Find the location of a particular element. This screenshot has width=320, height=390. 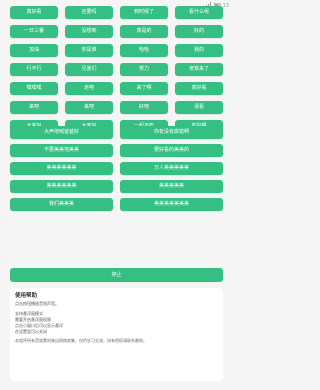

sound-button: 努力 is located at coordinates (144, 69).